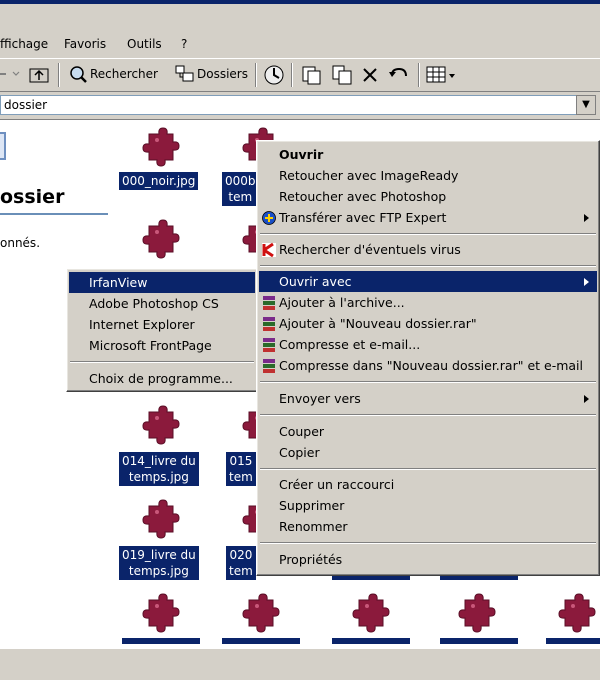  Describe the element at coordinates (428, 281) in the screenshot. I see `menu-open-with: Ouvrir avec` at that location.